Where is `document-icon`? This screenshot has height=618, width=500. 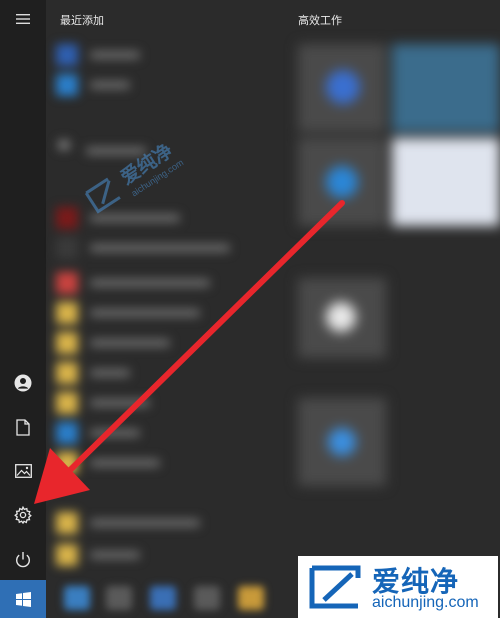
document-icon is located at coordinates (23, 427).